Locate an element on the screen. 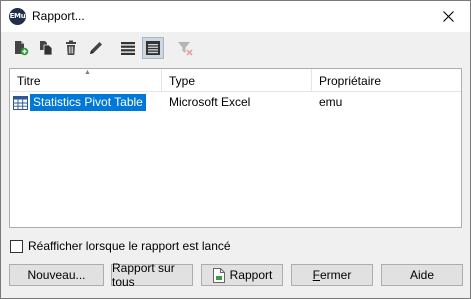 This screenshot has width=471, height=299. column-header-owner: Propriétaire is located at coordinates (386, 80).